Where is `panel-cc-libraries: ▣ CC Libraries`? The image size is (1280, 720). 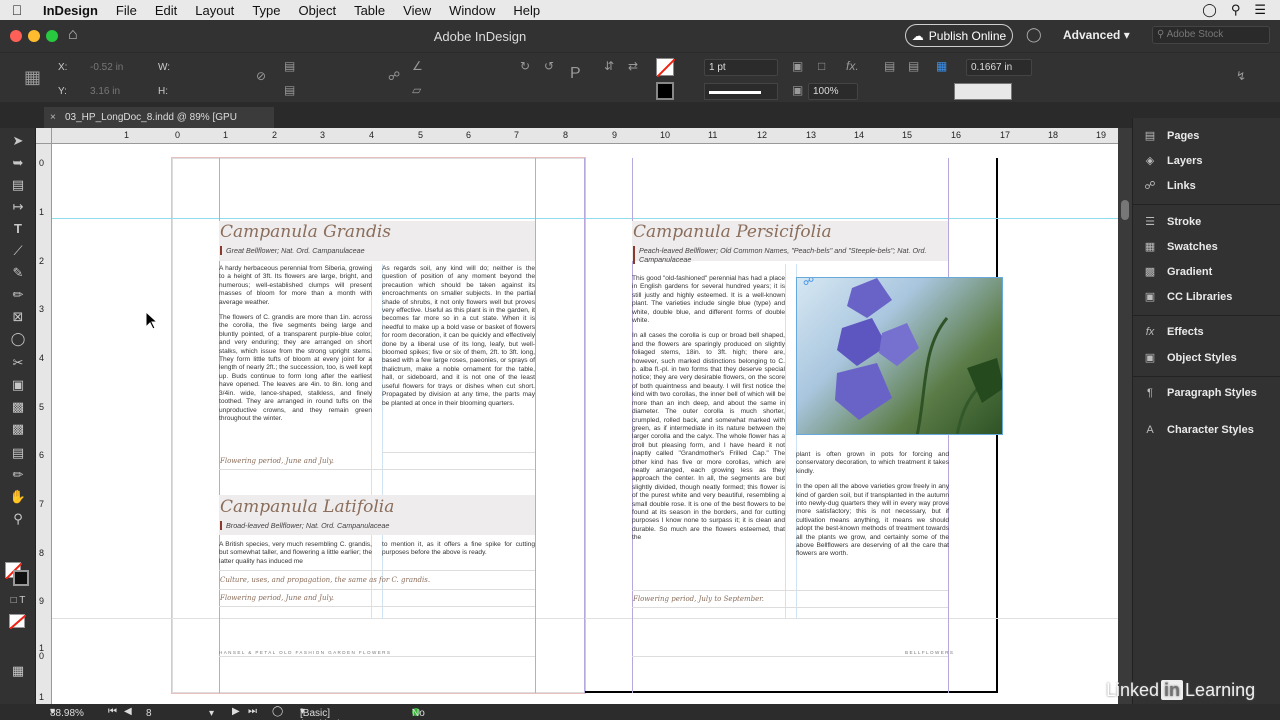 panel-cc-libraries: ▣ CC Libraries is located at coordinates (1187, 297).